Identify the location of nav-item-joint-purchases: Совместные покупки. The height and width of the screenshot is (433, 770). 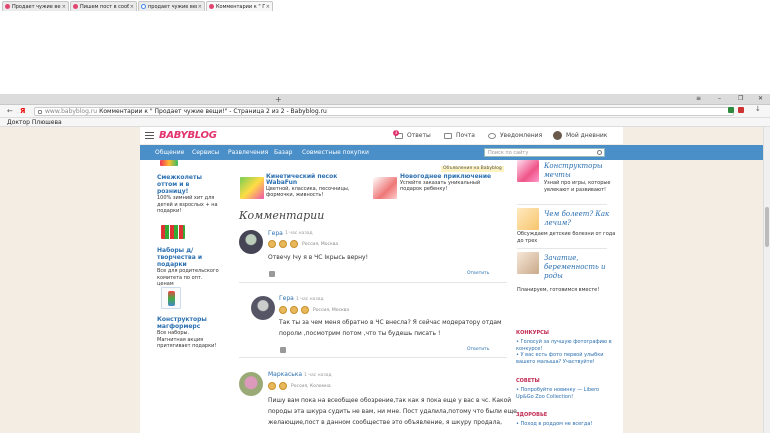
(335, 152).